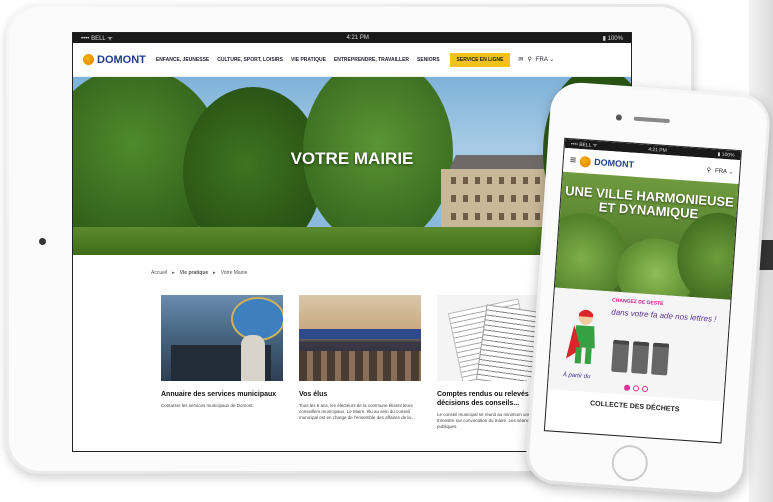  What do you see at coordinates (219, 394) in the screenshot?
I see `card-title: Annuaire des services municipaux` at bounding box center [219, 394].